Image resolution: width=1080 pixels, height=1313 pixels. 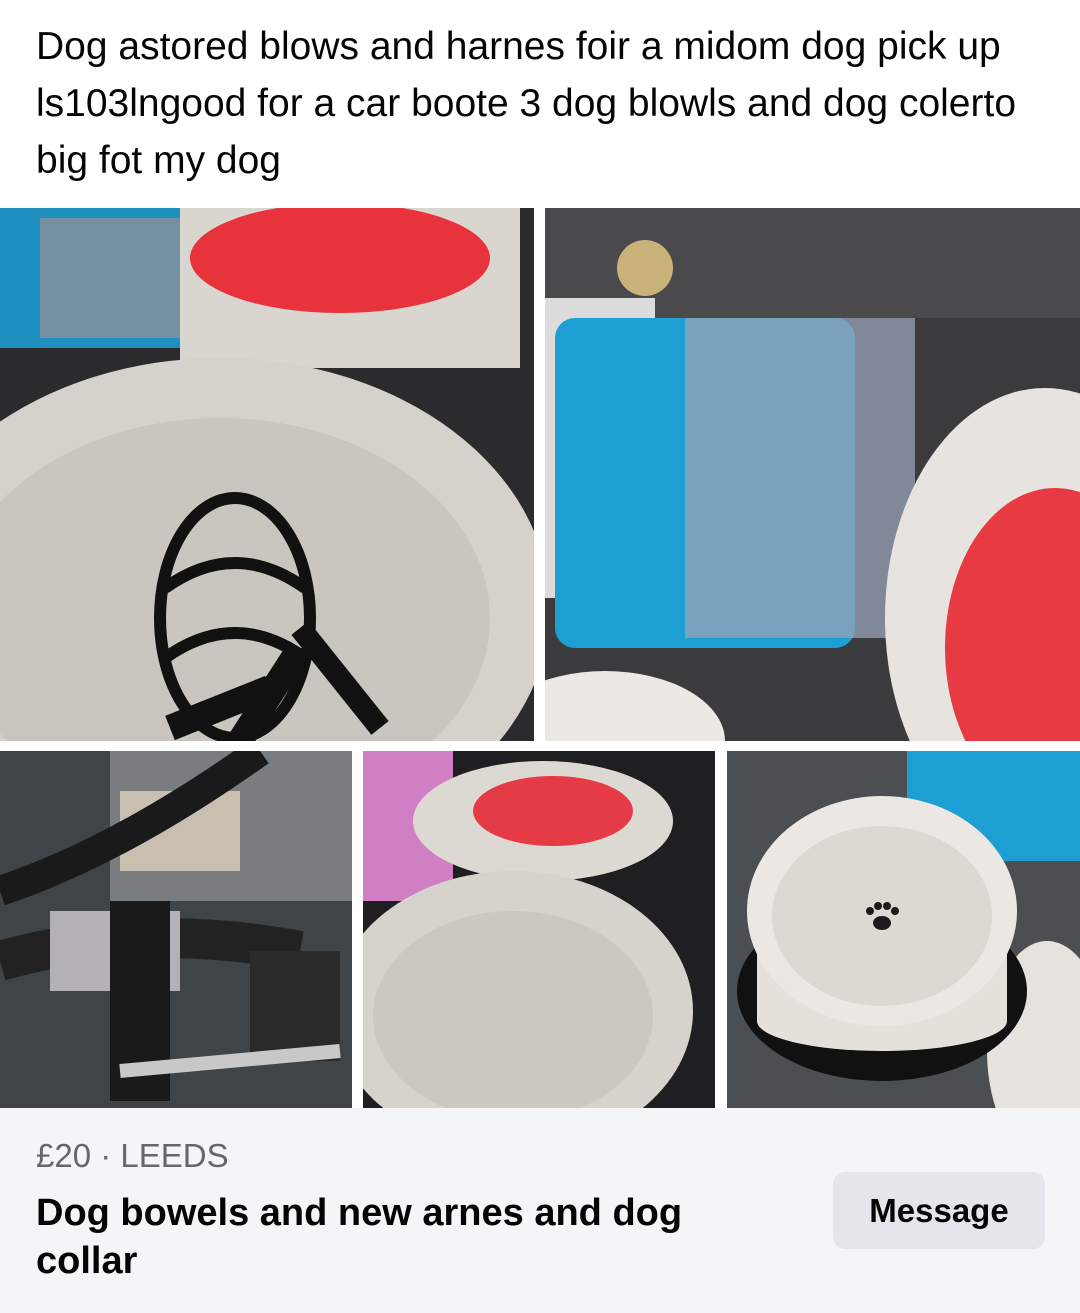 I want to click on listing-photo-bowl-red-insert, so click(x=539, y=929).